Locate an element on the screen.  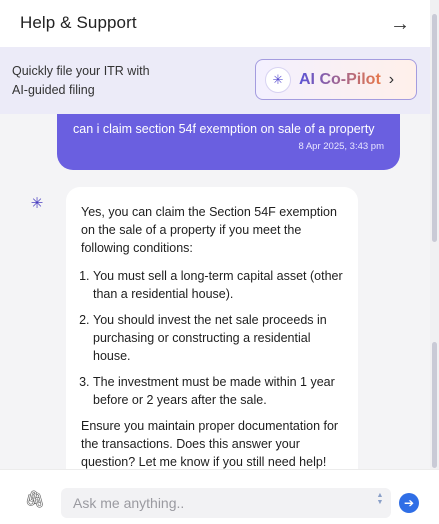
scrollbar-thumb is located at coordinates (434, 405).